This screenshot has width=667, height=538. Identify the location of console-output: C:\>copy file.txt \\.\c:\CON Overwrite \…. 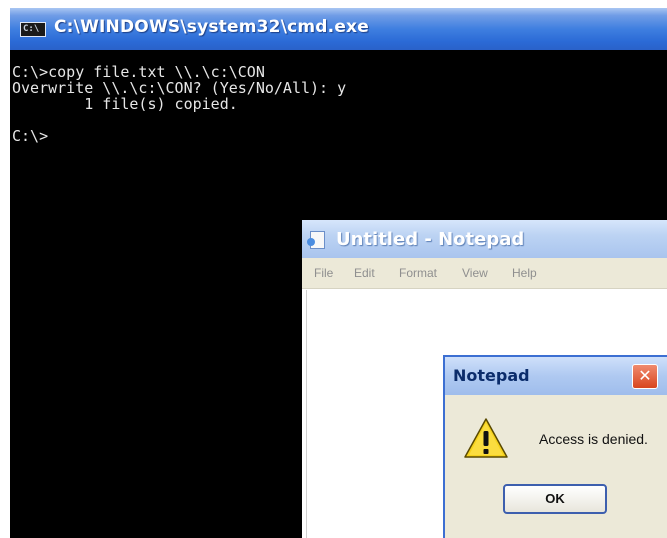
(178, 104).